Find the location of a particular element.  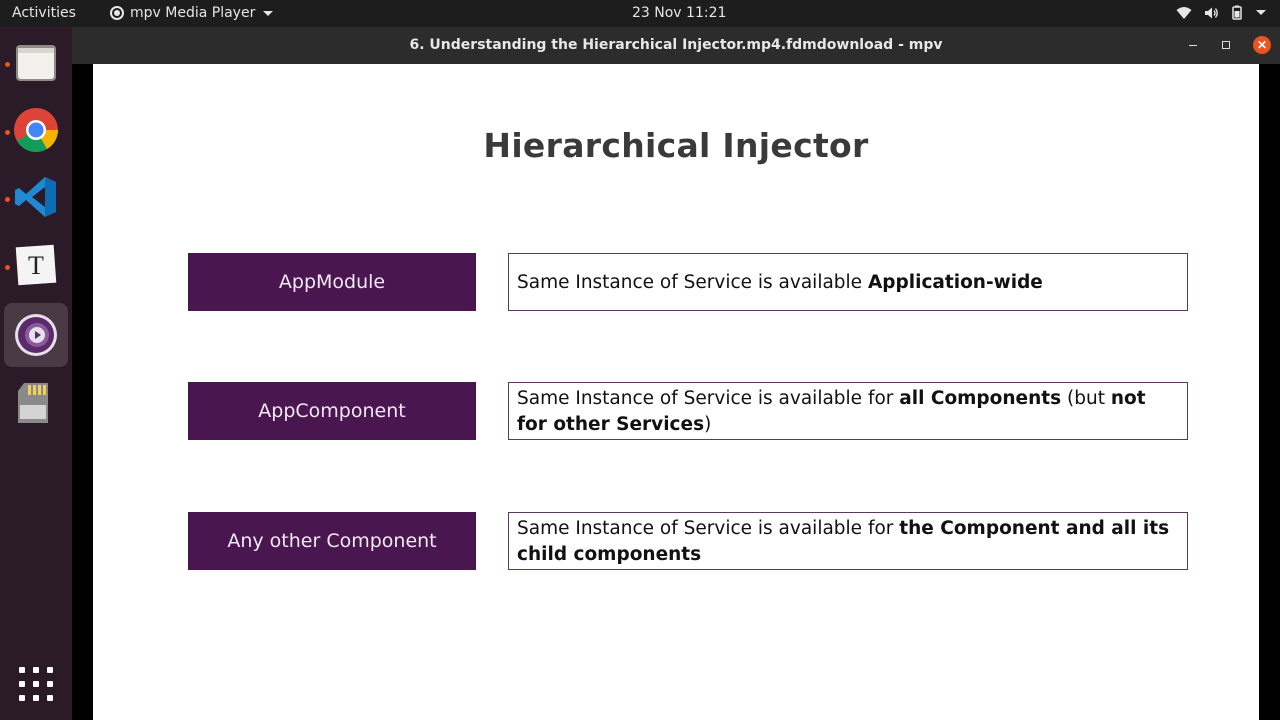

system-menu-chevron-icon is located at coordinates (1261, 12).